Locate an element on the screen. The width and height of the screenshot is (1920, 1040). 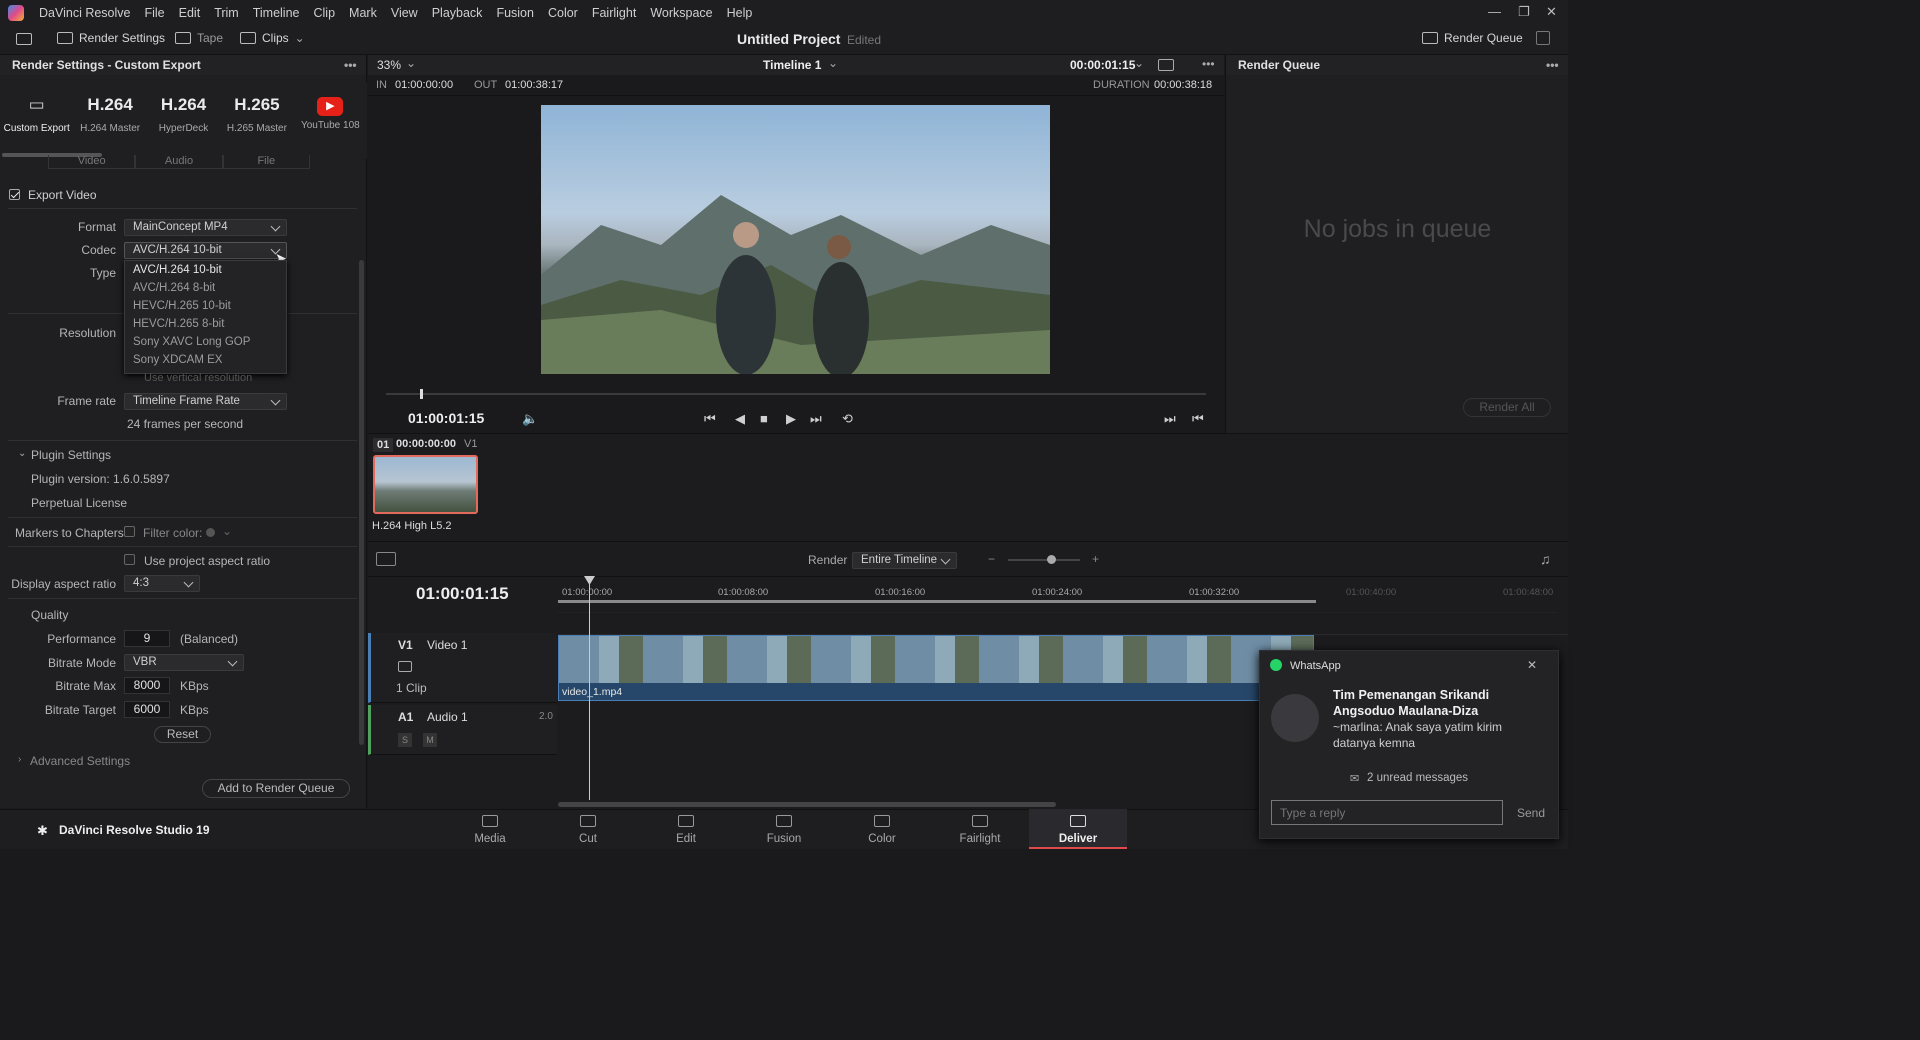
mute-button: M is located at coordinates (430, 740).